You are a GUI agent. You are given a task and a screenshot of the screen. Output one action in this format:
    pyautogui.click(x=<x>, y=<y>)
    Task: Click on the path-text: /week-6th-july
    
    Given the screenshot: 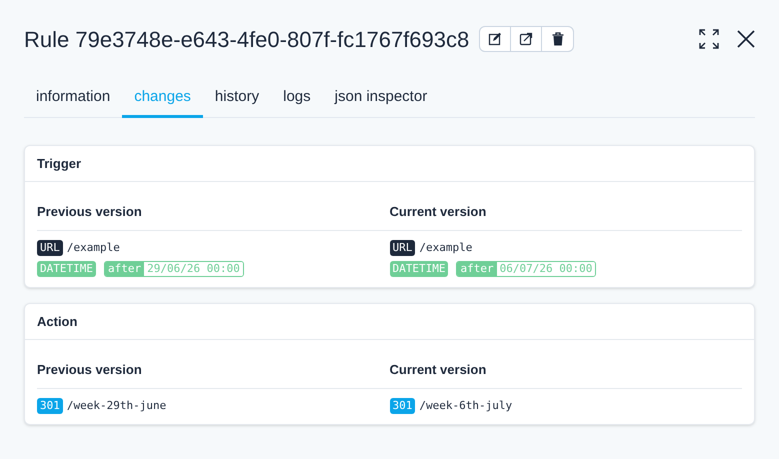 What is the action you would take?
    pyautogui.click(x=465, y=406)
    